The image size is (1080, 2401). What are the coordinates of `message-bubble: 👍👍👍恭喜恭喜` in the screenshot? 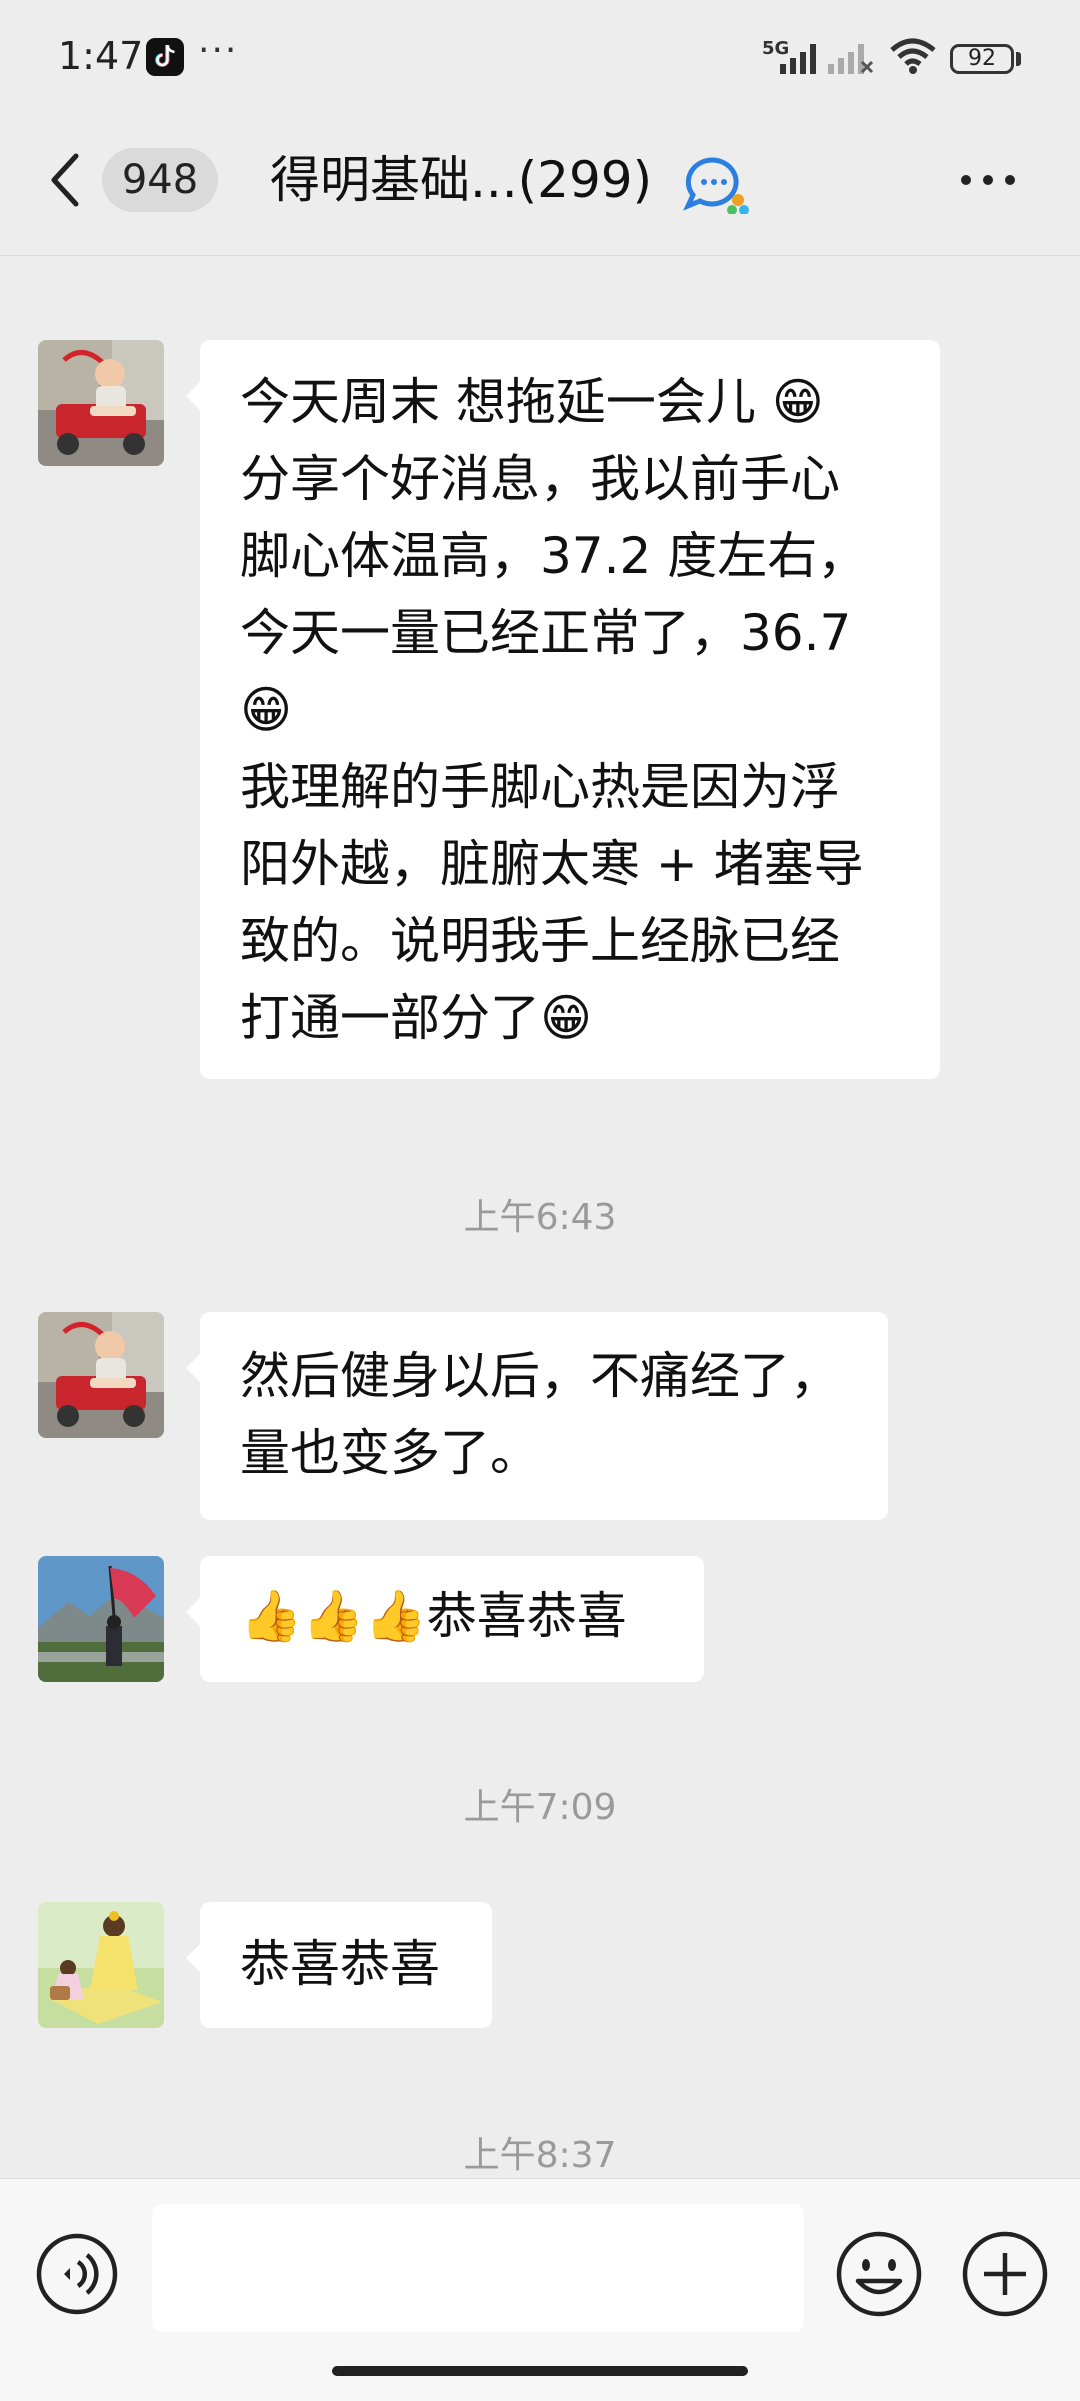 It's located at (445, 1619).